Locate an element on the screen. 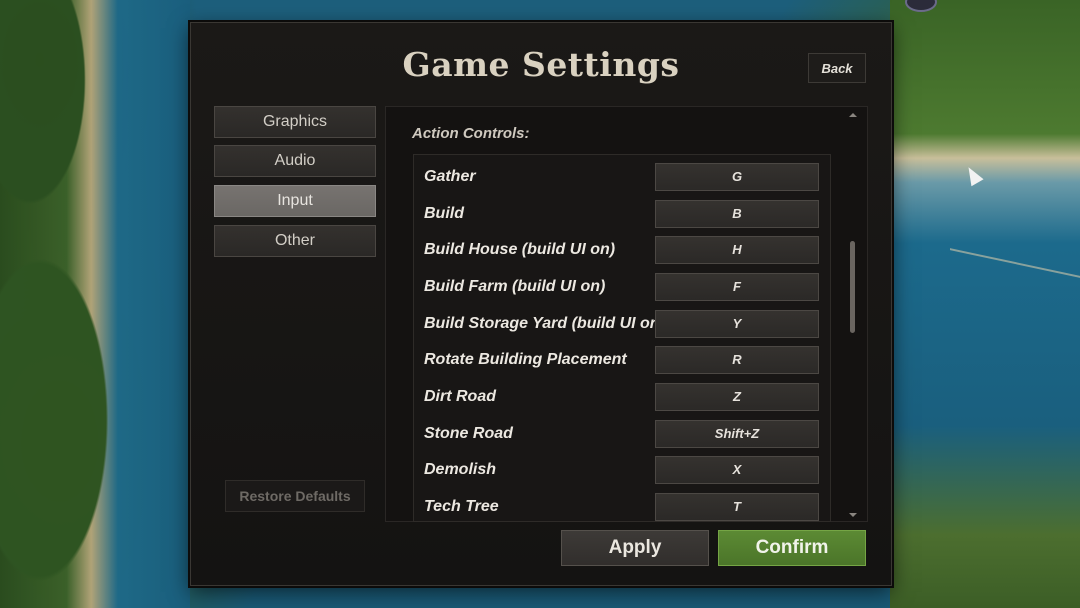 This screenshot has height=608, width=1080. tab-other: Other is located at coordinates (295, 241).